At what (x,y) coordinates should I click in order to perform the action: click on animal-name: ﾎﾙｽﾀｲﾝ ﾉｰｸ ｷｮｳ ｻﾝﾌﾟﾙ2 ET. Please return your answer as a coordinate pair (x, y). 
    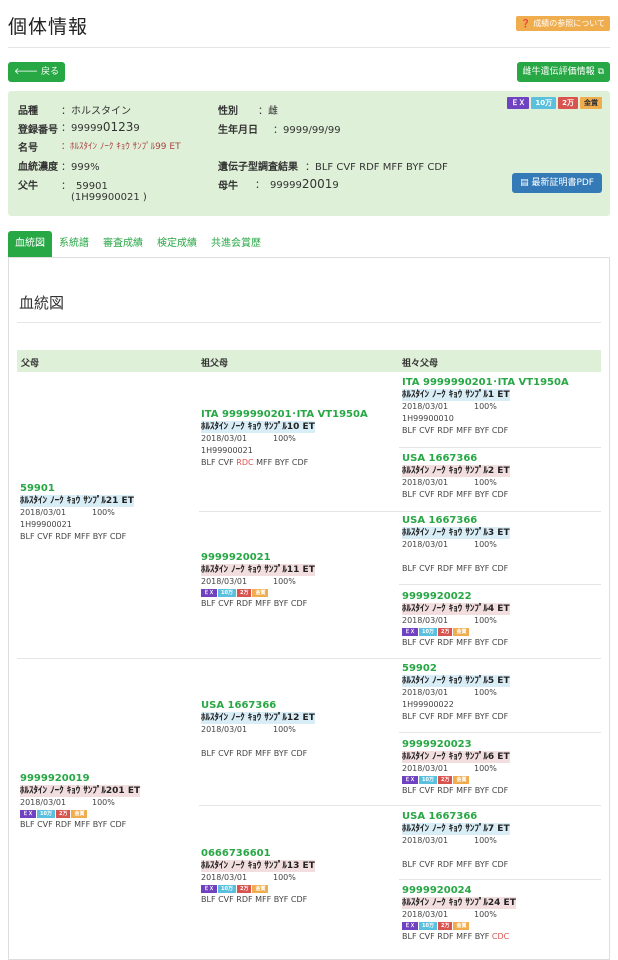
    Looking at the image, I should click on (456, 471).